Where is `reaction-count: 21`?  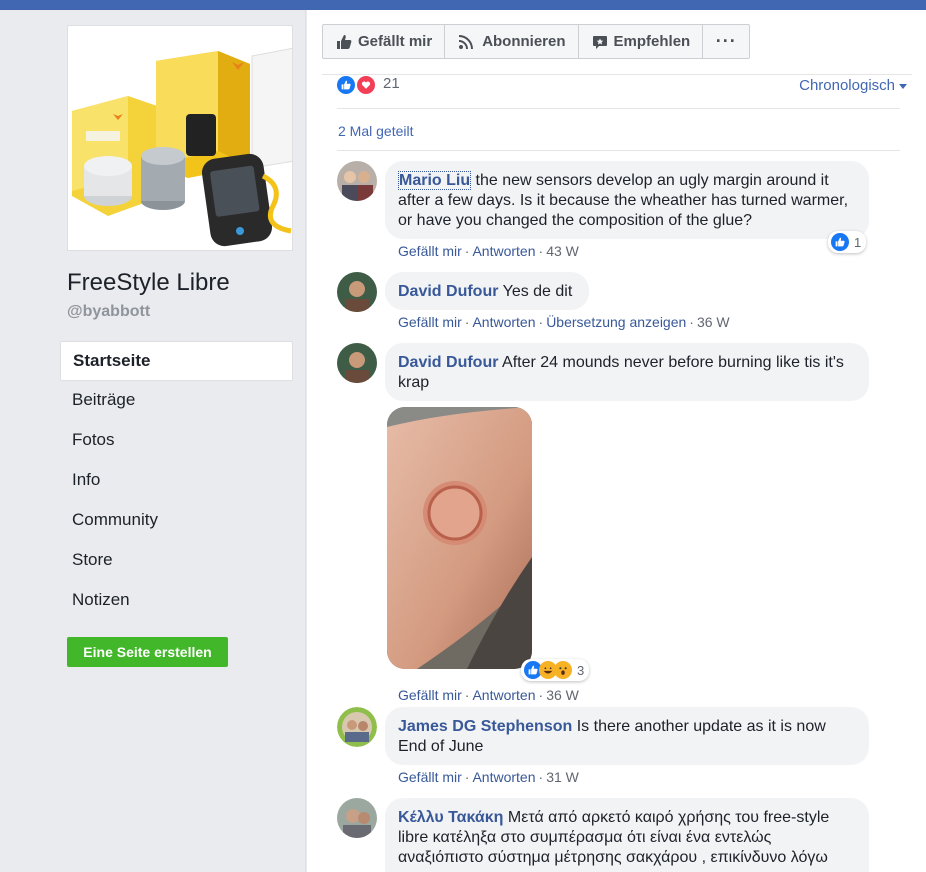
reaction-count: 21 is located at coordinates (391, 83).